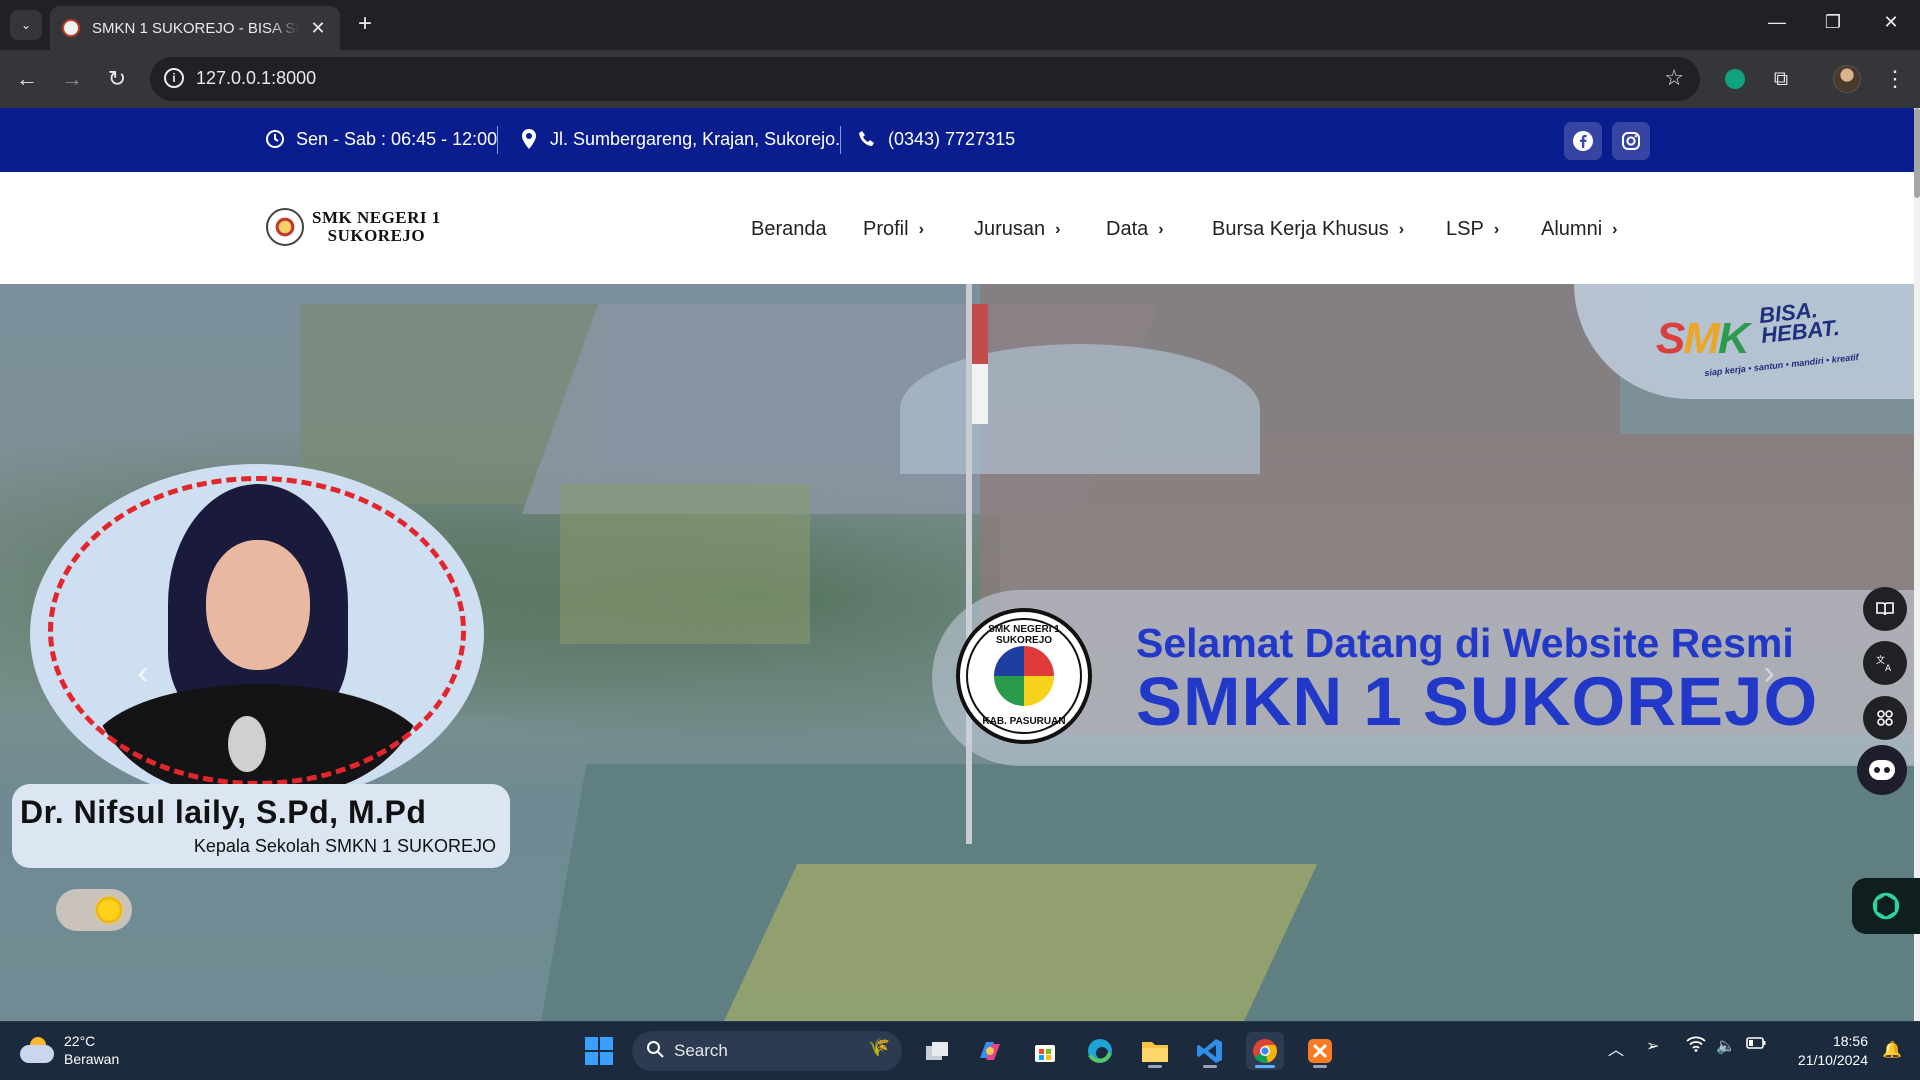 The width and height of the screenshot is (1920, 1080). What do you see at coordinates (1045, 1051) in the screenshot?
I see `microsoft-store-icon` at bounding box center [1045, 1051].